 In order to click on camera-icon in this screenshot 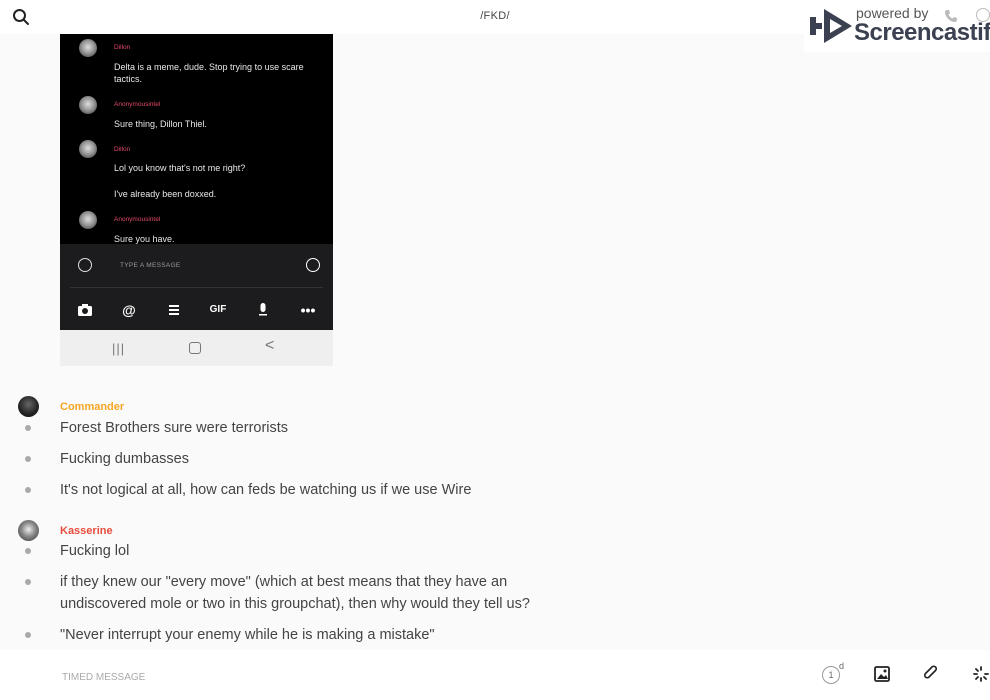, I will do `click(85, 310)`.